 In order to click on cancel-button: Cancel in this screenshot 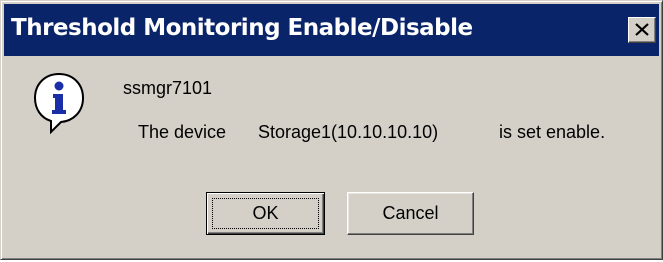, I will do `click(410, 213)`.